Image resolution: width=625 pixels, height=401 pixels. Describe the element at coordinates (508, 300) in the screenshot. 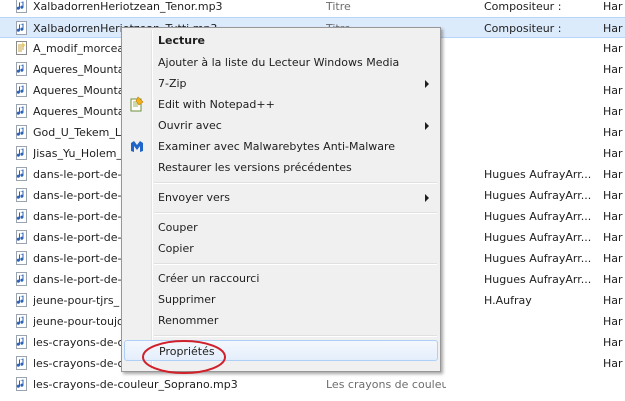

I see `file-artist: H.Aufray` at that location.